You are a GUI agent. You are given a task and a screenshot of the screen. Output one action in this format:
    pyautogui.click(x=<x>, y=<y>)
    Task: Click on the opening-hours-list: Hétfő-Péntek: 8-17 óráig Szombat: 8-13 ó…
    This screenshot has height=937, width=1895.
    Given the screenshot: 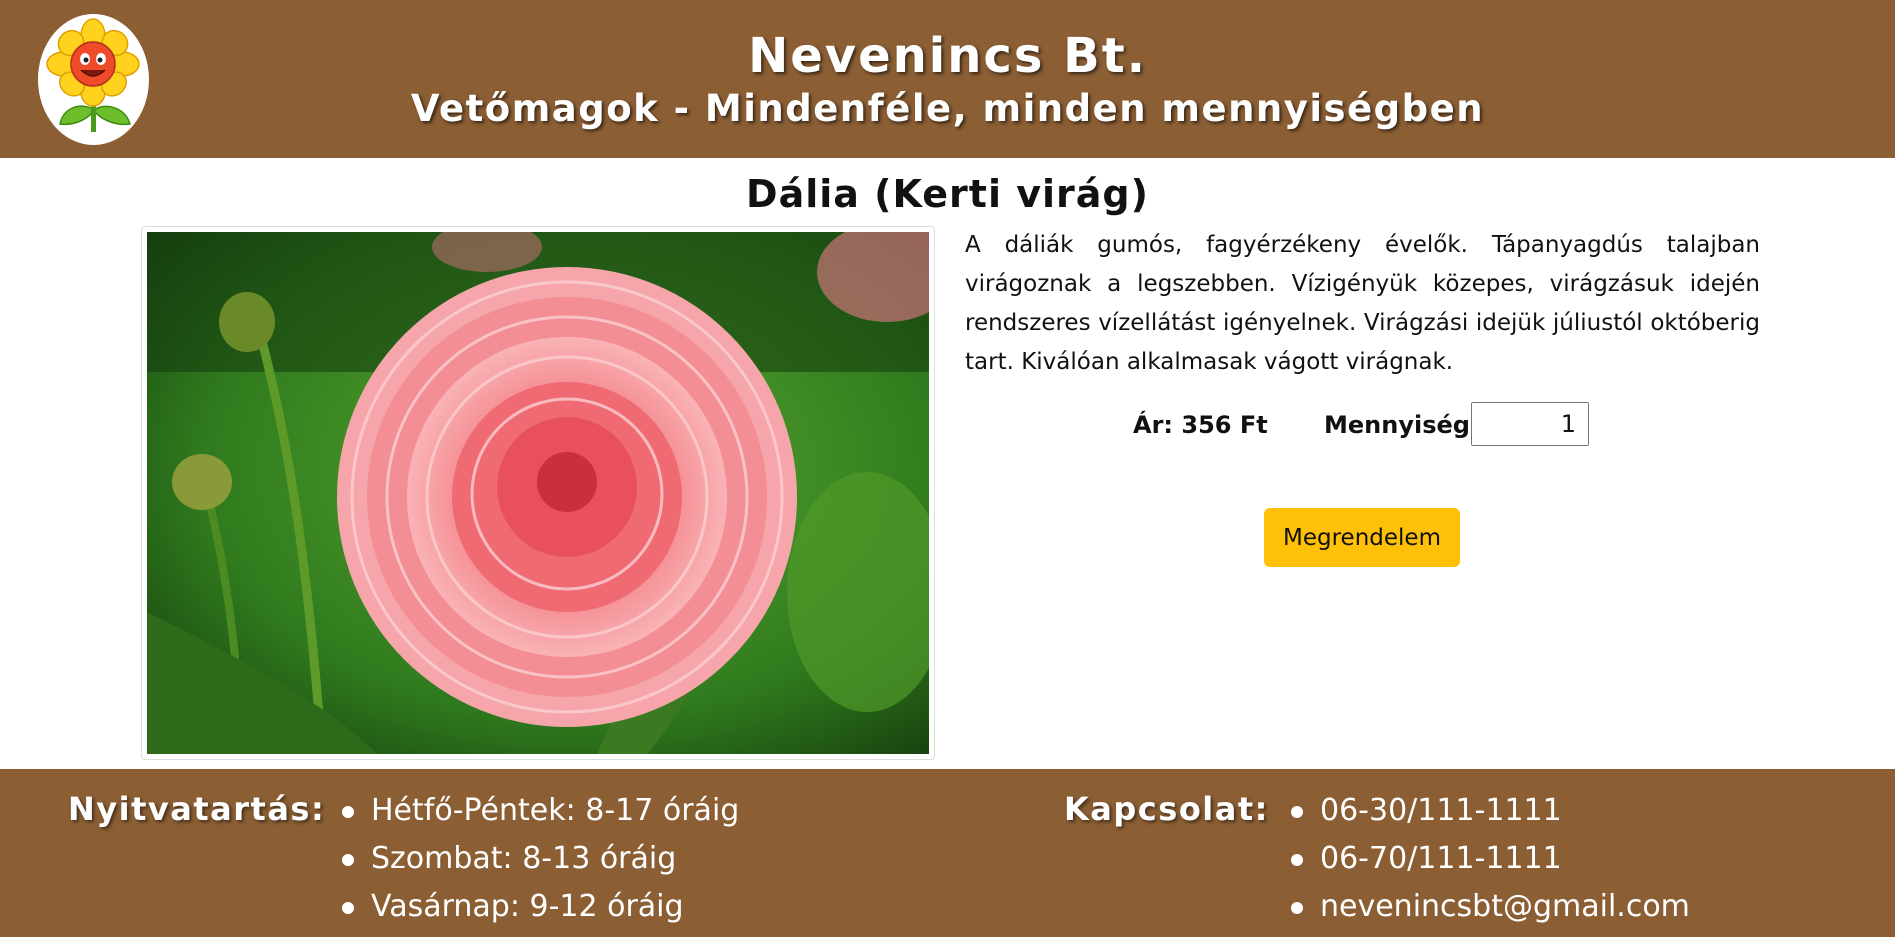 What is the action you would take?
    pyautogui.click(x=541, y=859)
    